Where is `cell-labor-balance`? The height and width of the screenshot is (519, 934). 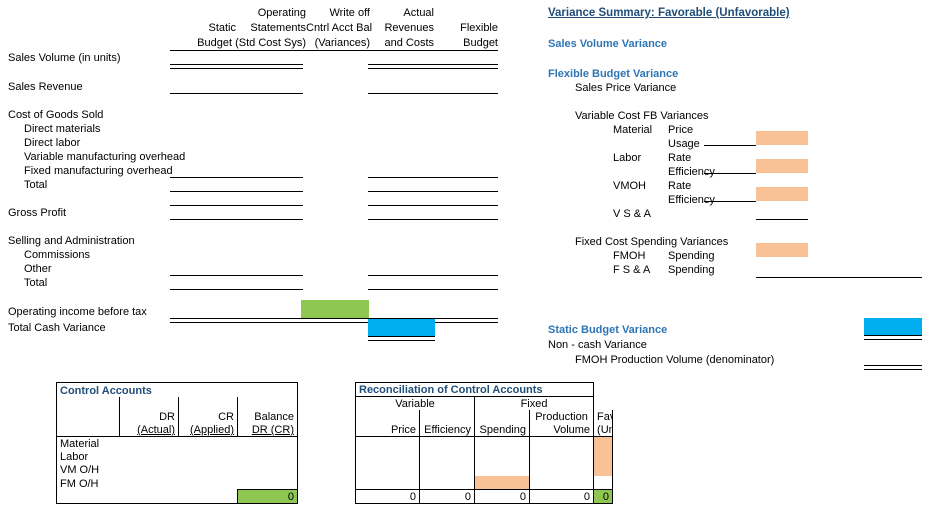
cell-labor-balance is located at coordinates (267, 456).